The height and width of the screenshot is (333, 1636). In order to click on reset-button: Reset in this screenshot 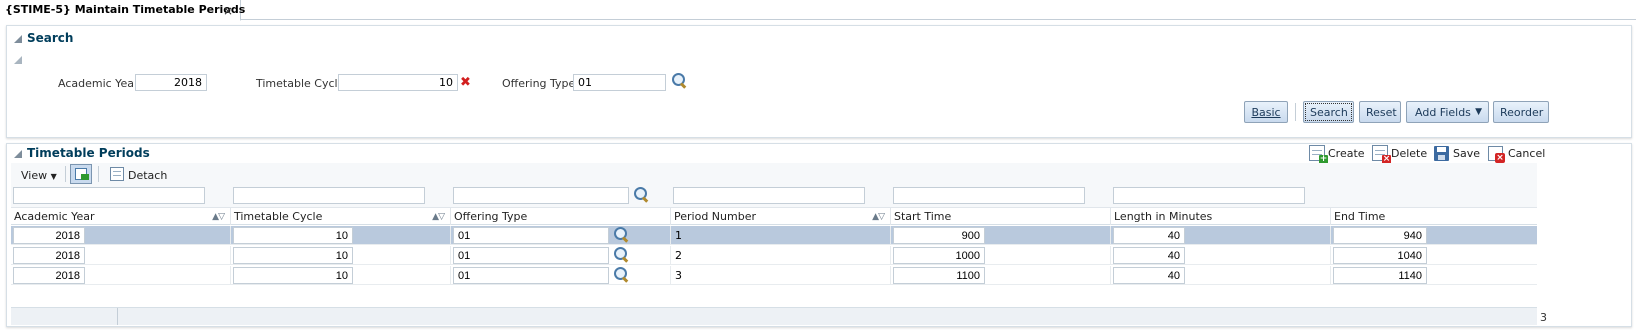, I will do `click(1380, 112)`.